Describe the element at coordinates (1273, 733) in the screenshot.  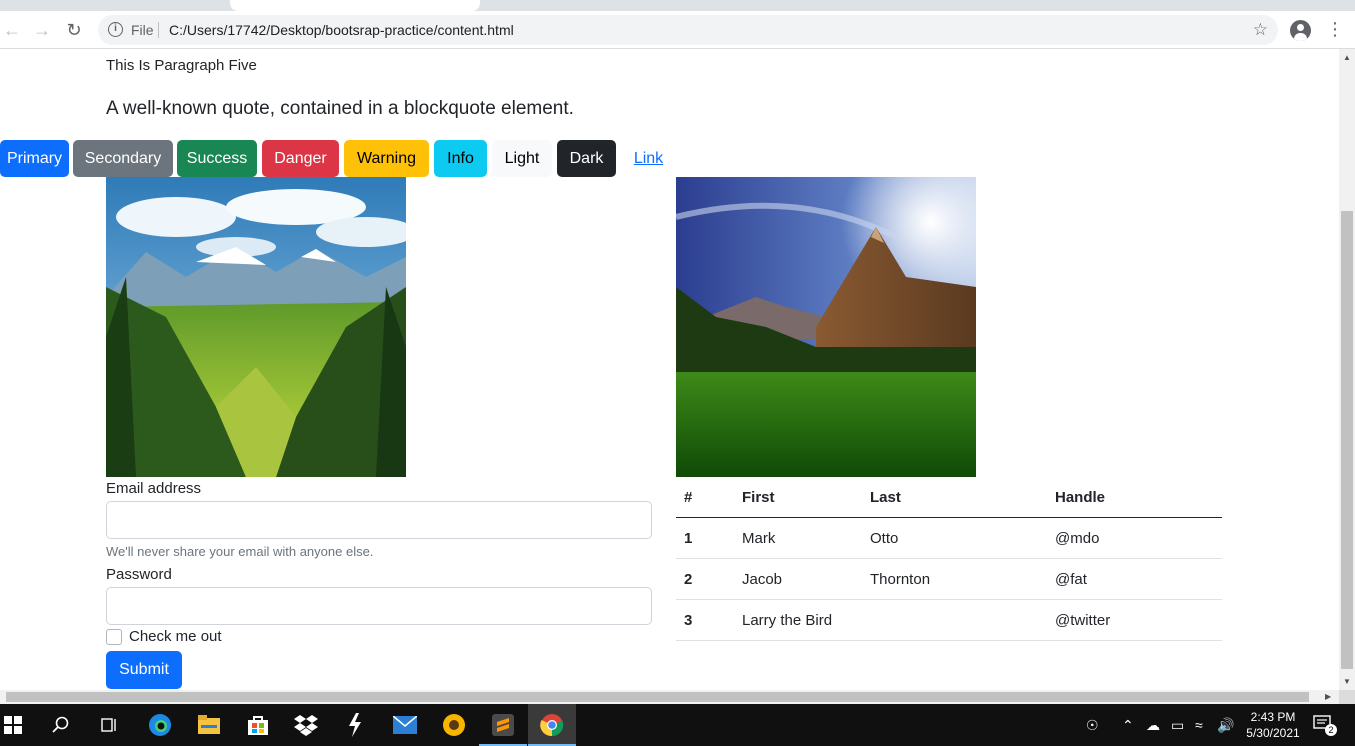
I see `clock-date: 5/30/2021` at that location.